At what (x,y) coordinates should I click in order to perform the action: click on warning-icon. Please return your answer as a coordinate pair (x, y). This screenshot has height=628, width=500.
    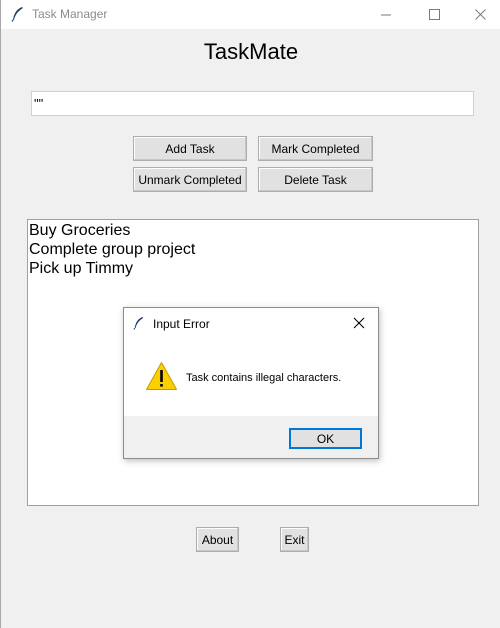
    Looking at the image, I should click on (161, 376).